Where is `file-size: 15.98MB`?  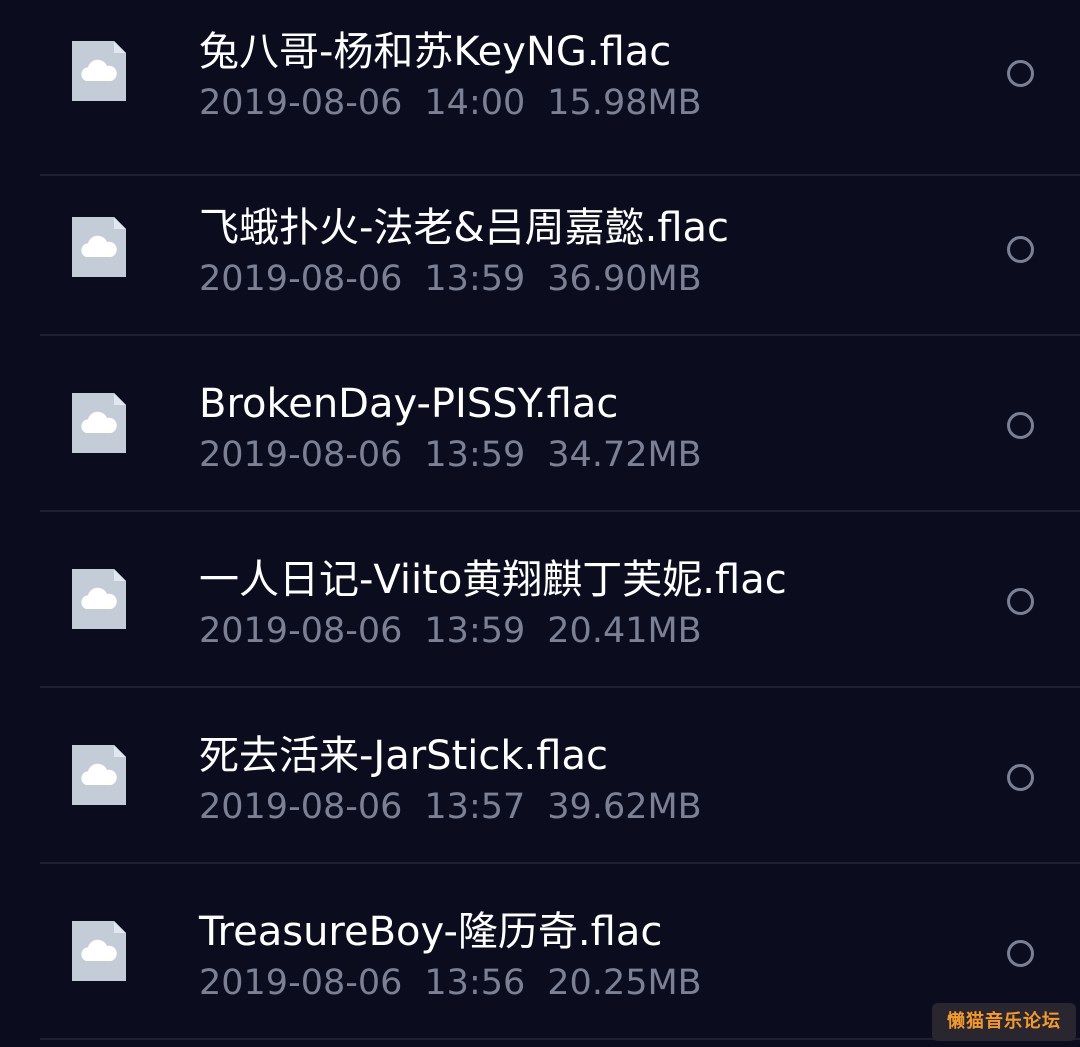 file-size: 15.98MB is located at coordinates (624, 103).